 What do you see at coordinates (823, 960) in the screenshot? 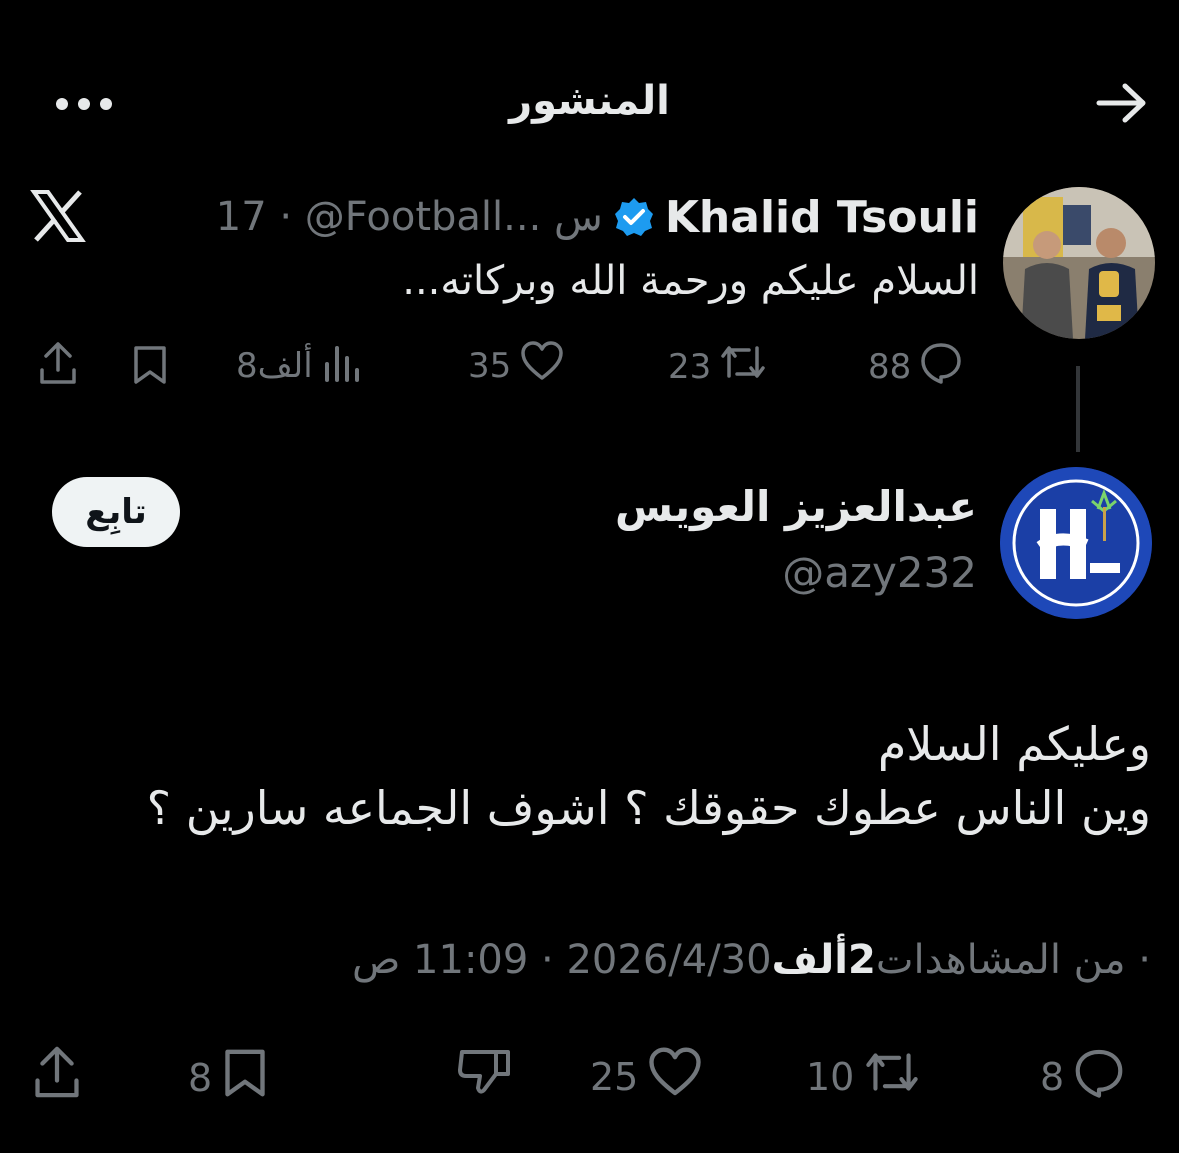
I see `views-count-bold: 2ألف` at bounding box center [823, 960].